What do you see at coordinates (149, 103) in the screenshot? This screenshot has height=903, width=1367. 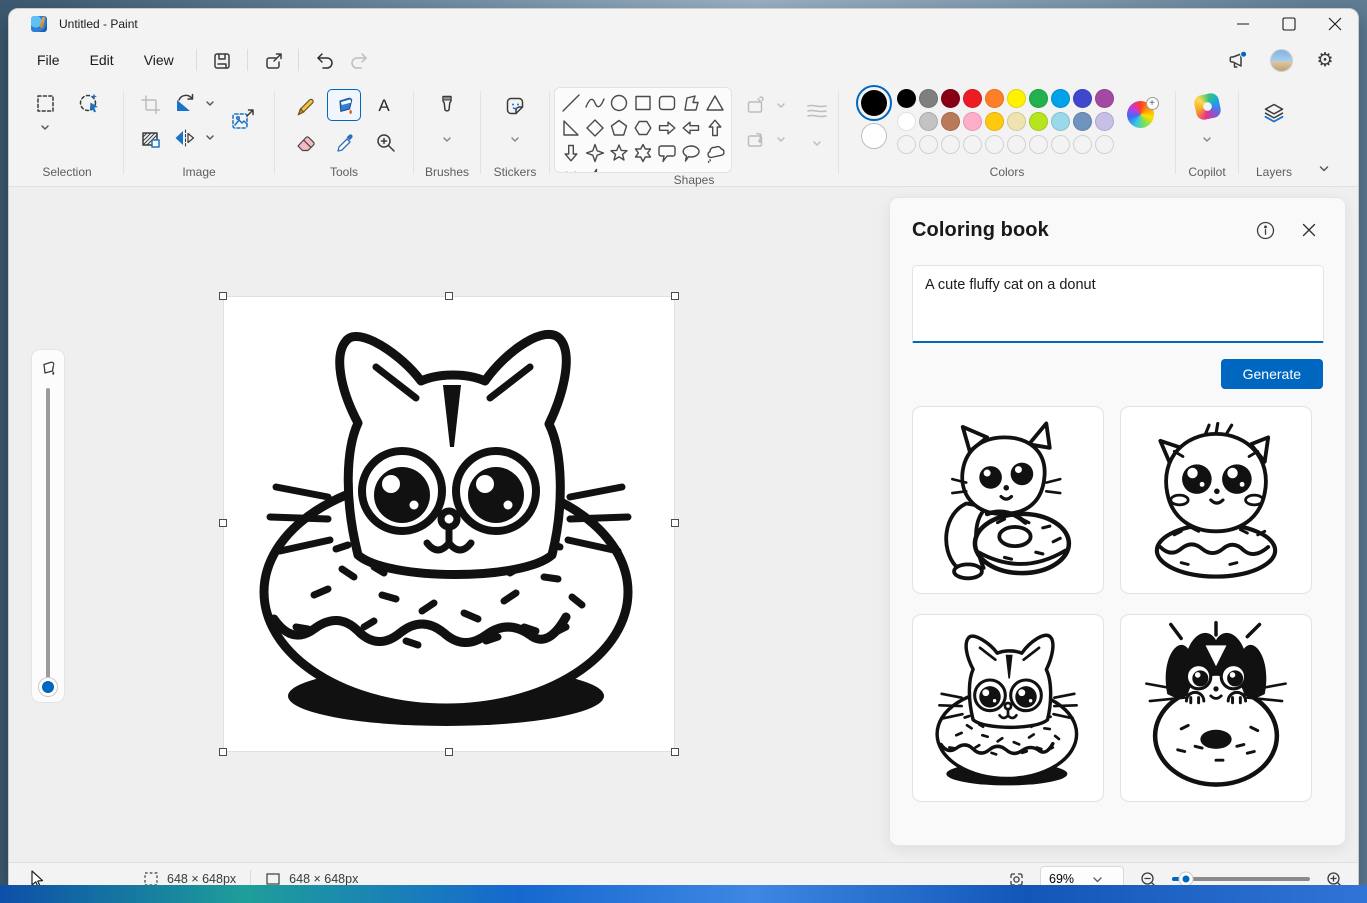 I see `crop-tool` at bounding box center [149, 103].